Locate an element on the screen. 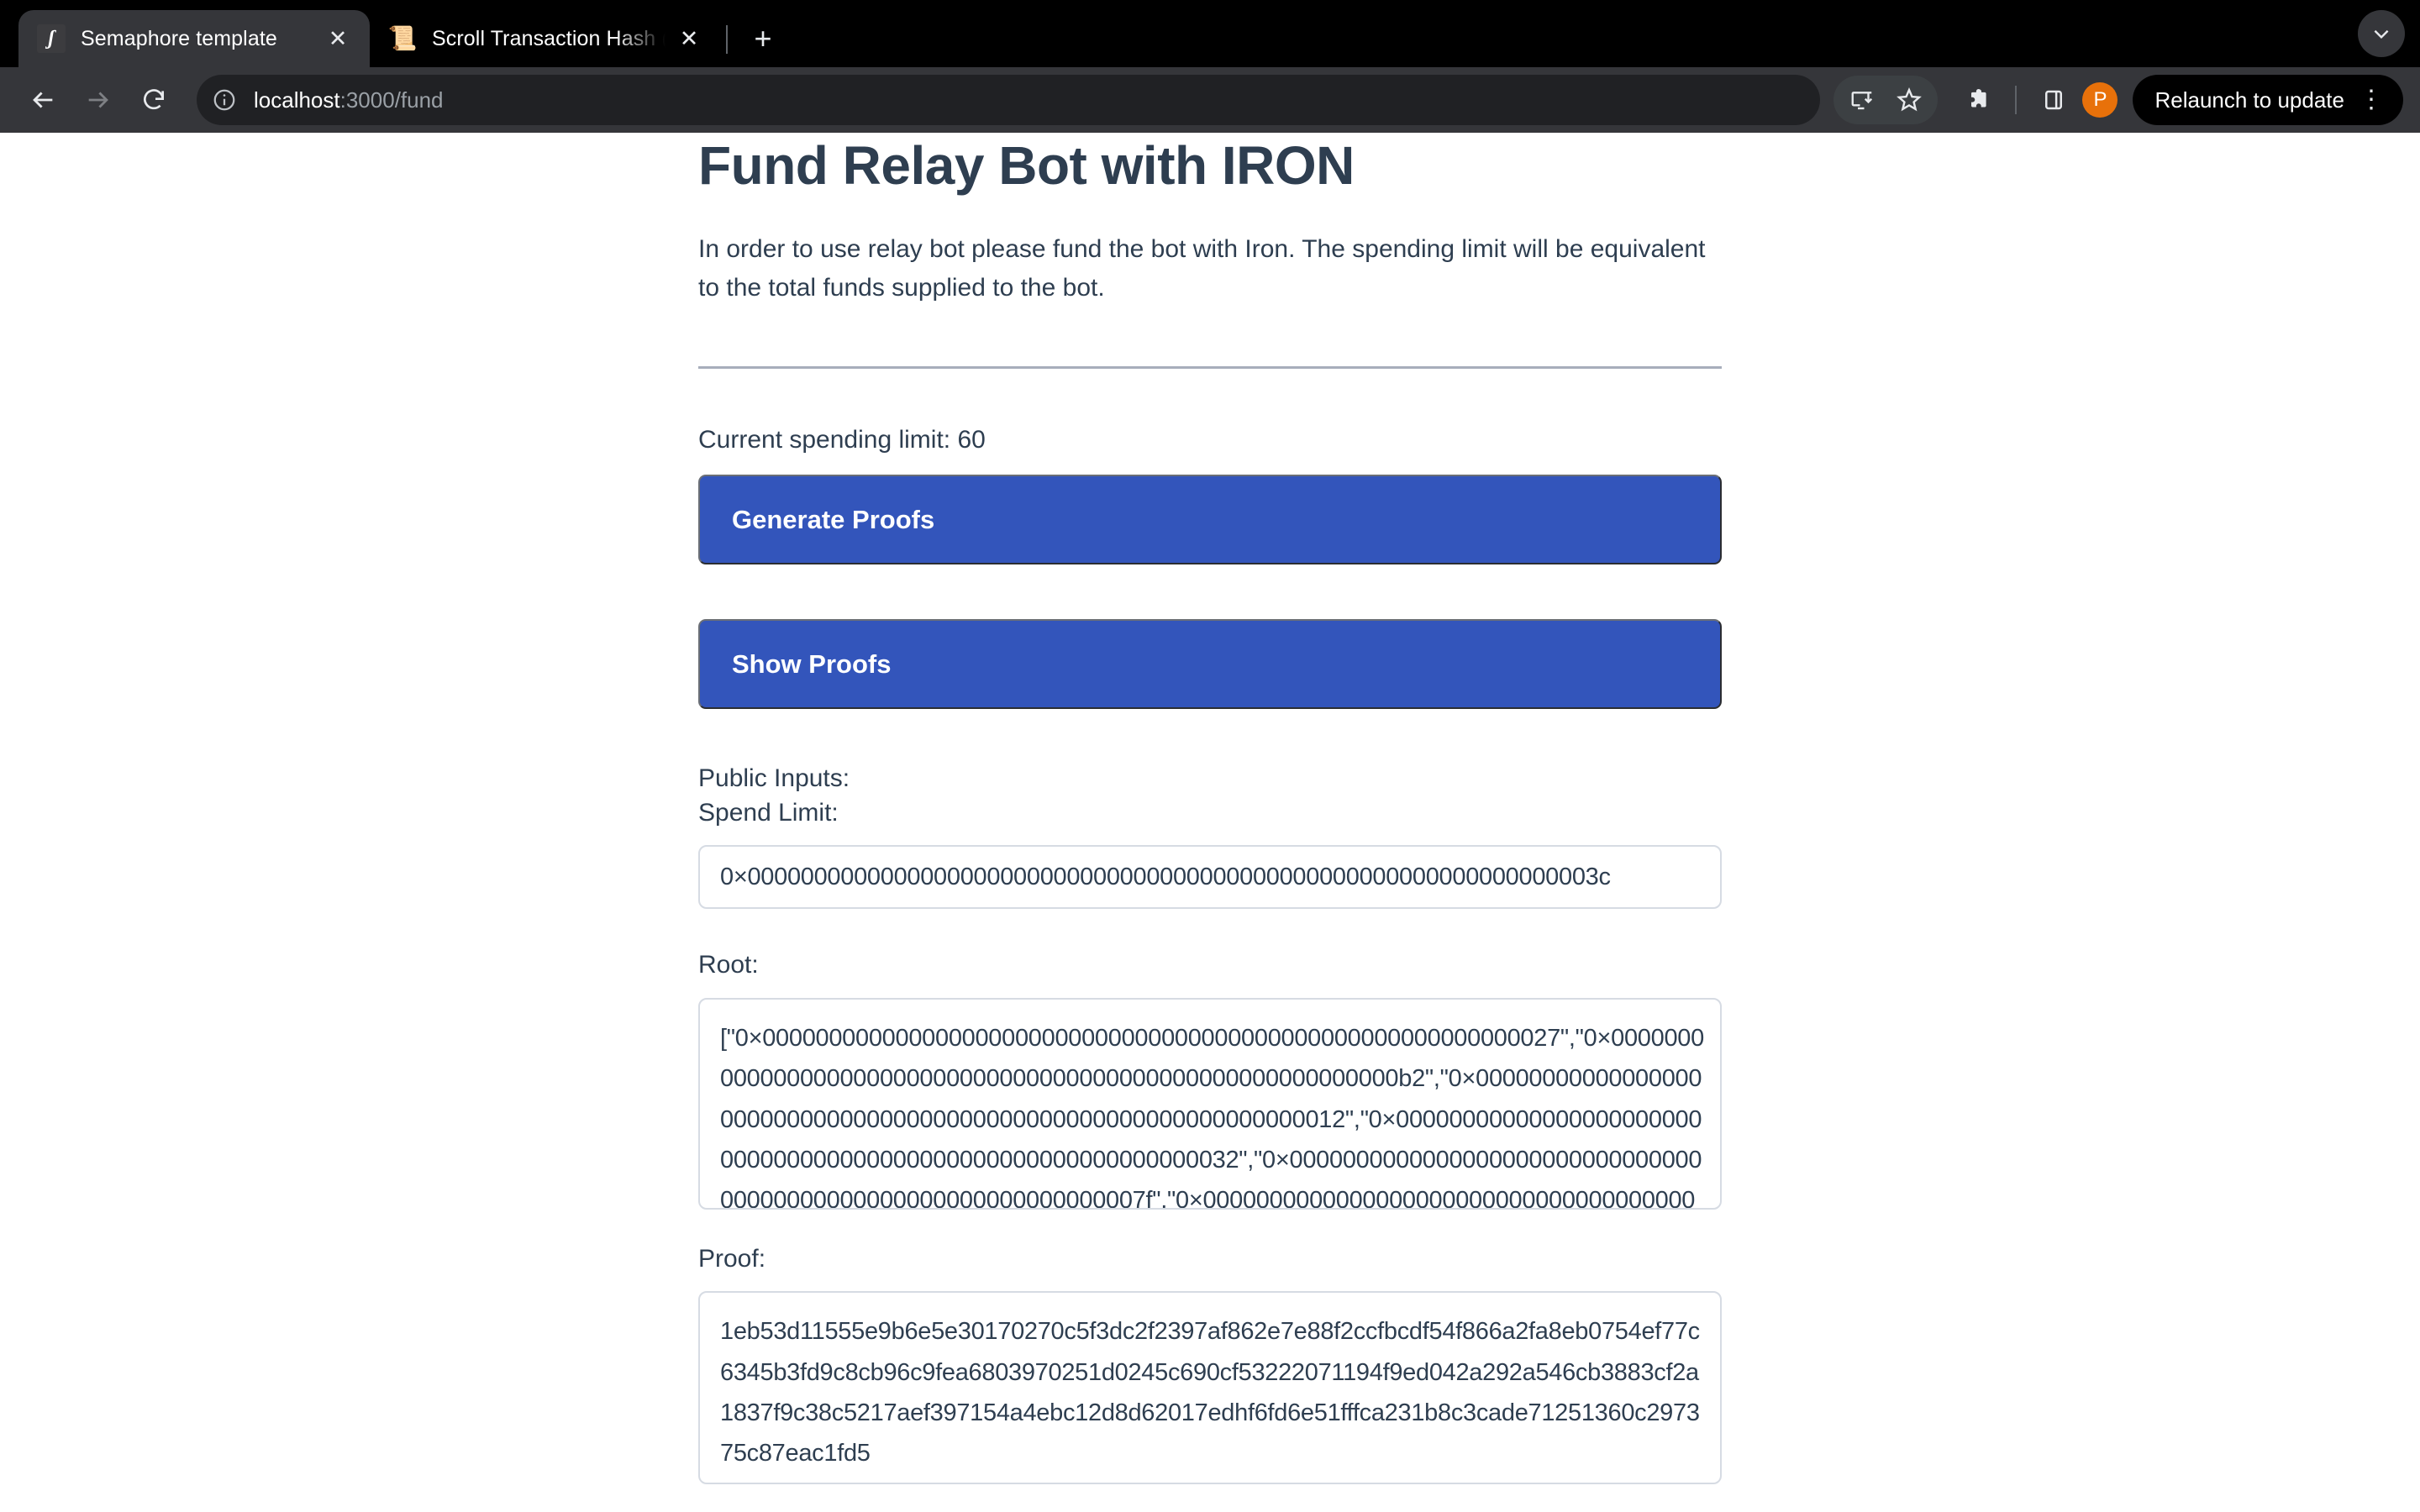  reload-icon is located at coordinates (154, 100).